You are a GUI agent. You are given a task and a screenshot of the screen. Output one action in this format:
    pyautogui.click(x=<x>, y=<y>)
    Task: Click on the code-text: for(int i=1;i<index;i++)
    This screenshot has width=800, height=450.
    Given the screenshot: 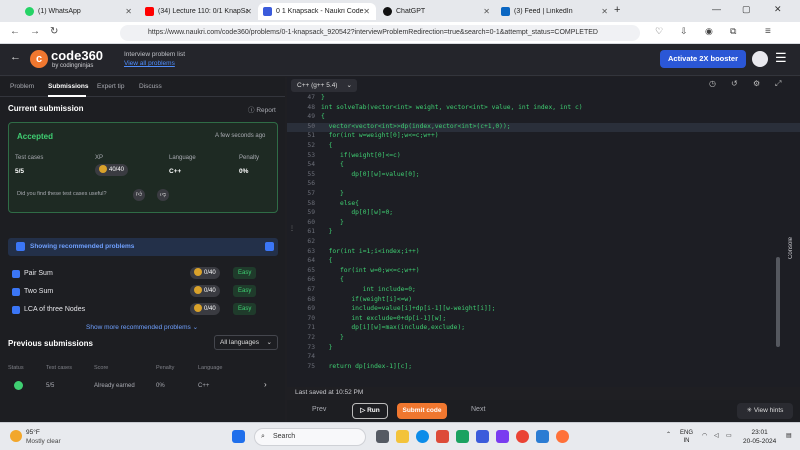 What is the action you would take?
    pyautogui.click(x=370, y=251)
    